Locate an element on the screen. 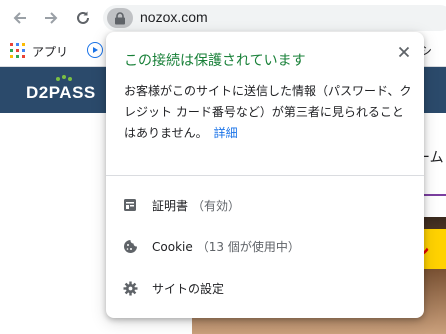 This screenshot has height=334, width=446. cookie-icon is located at coordinates (130, 246).